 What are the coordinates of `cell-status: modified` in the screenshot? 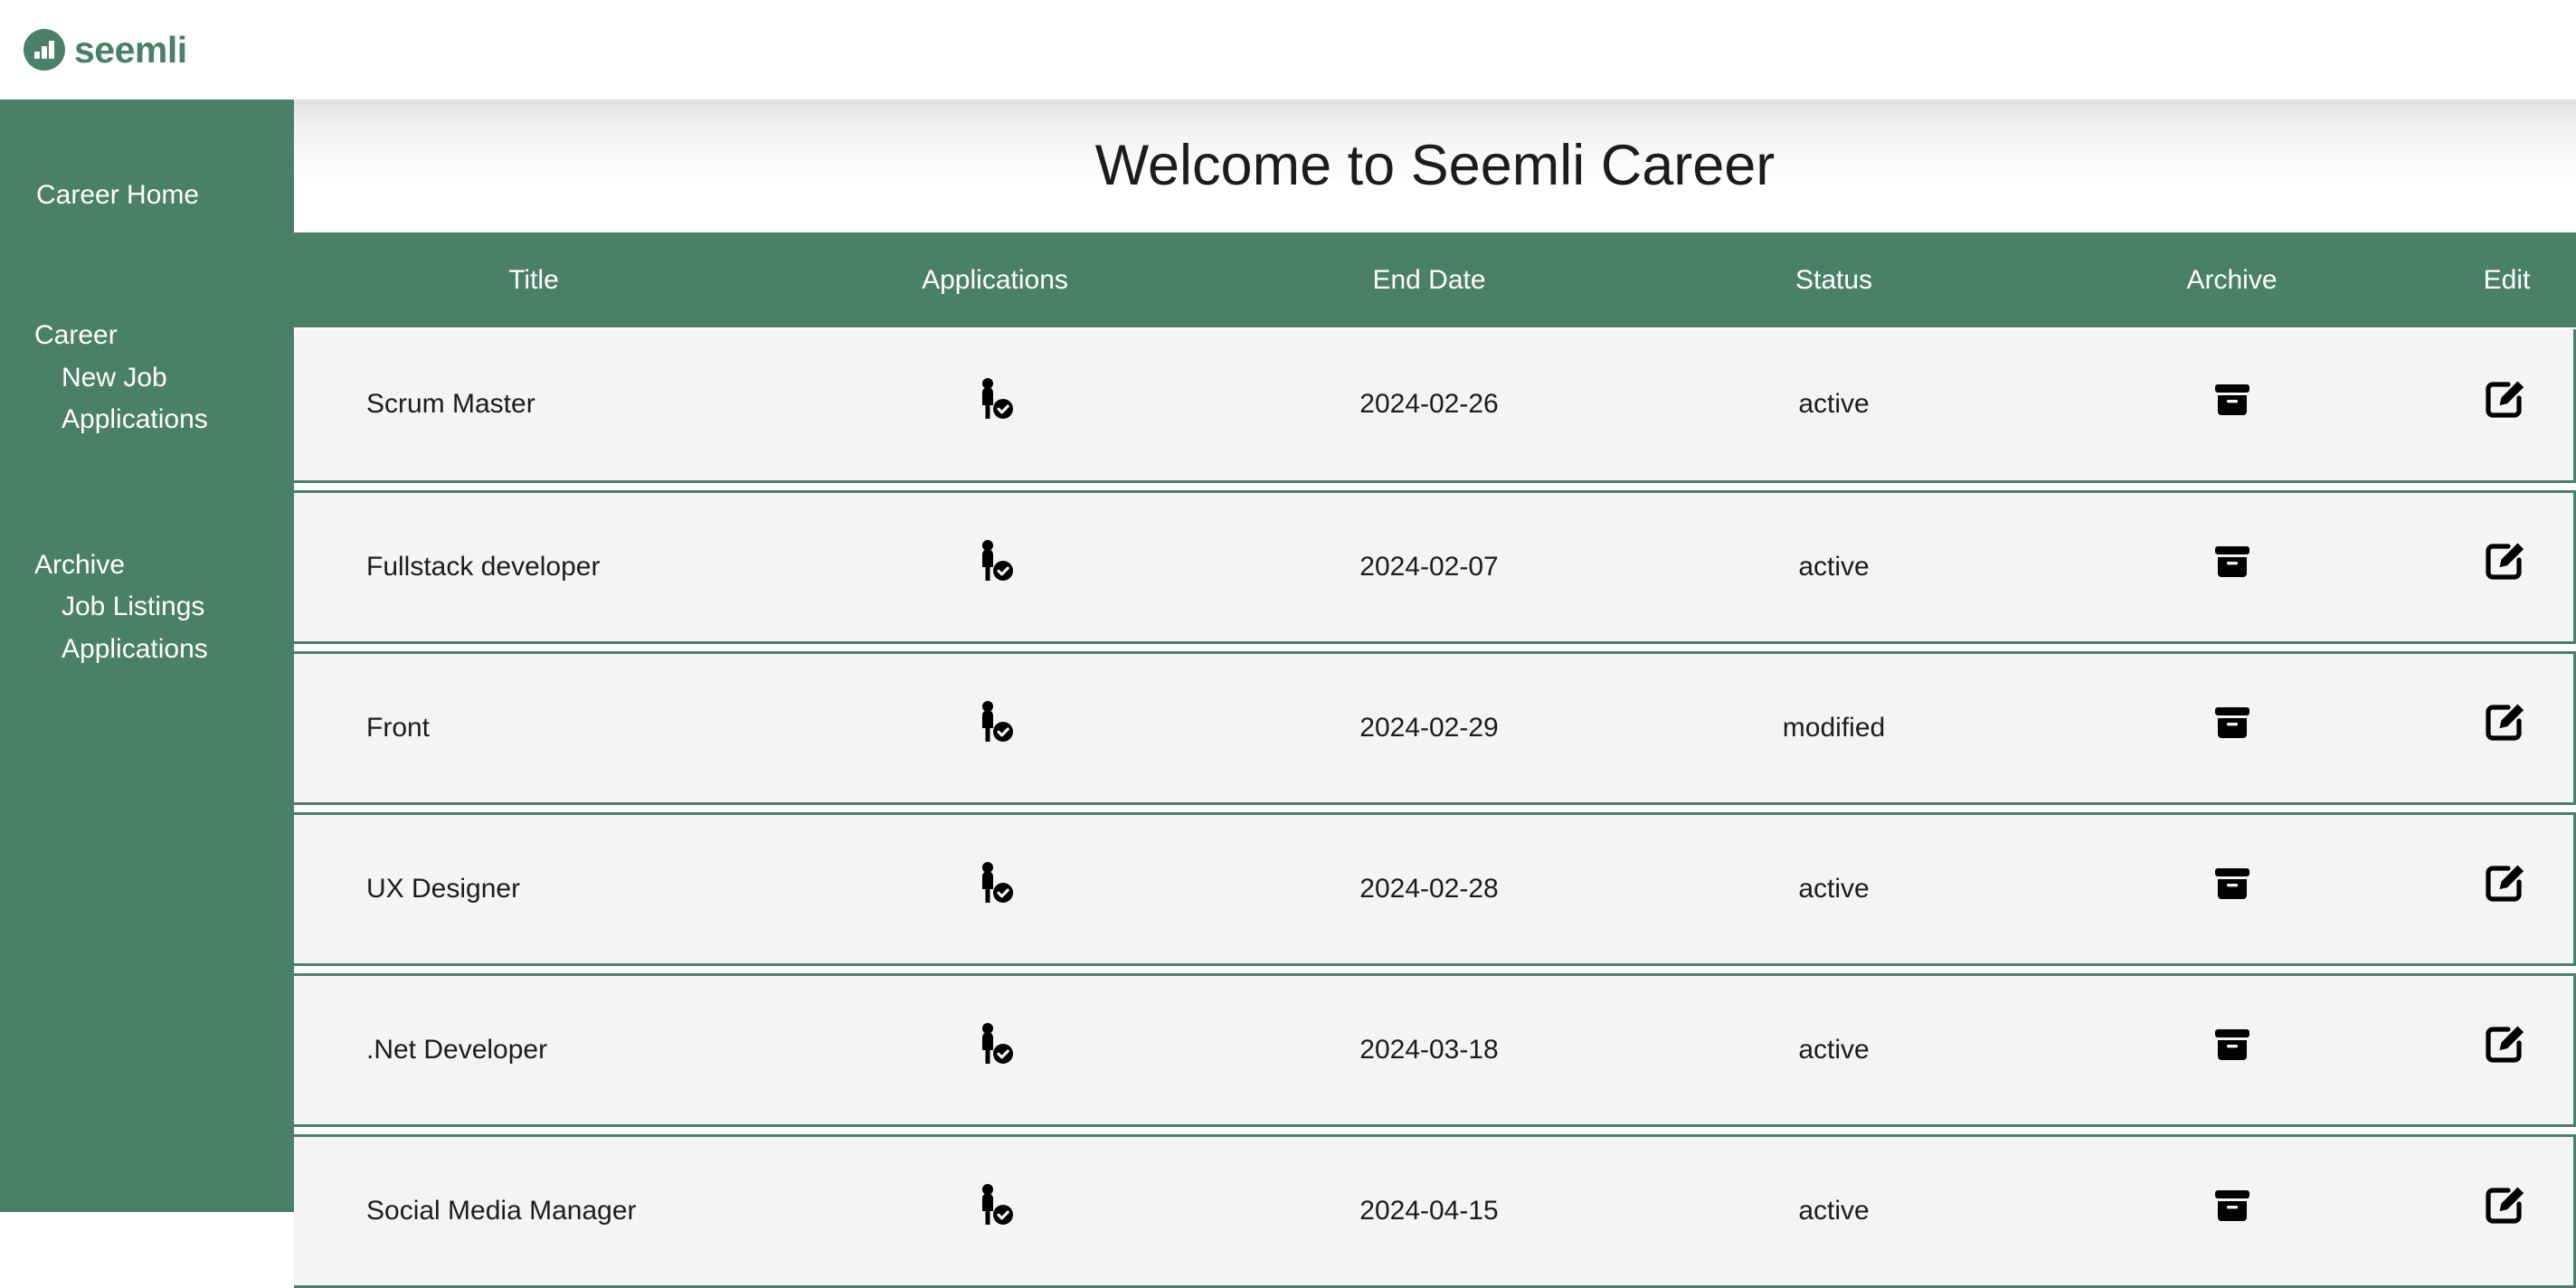 It's located at (1834, 727).